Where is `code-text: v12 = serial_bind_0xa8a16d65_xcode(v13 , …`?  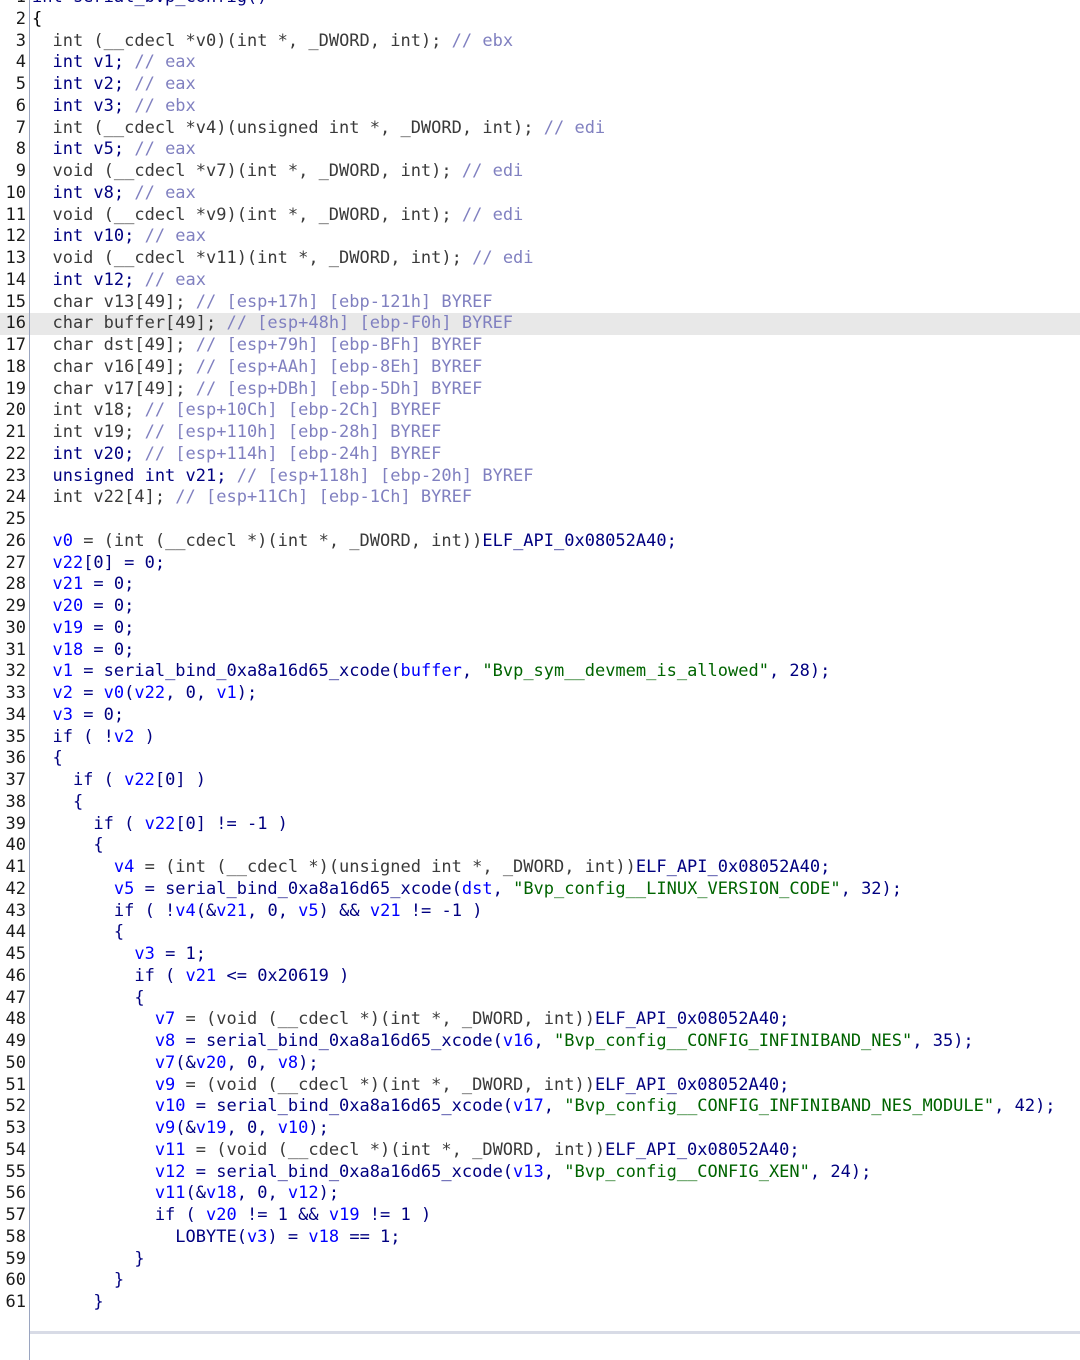 code-text: v12 = serial_bind_0xa8a16d65_xcode(v13 , … is located at coordinates (452, 1173).